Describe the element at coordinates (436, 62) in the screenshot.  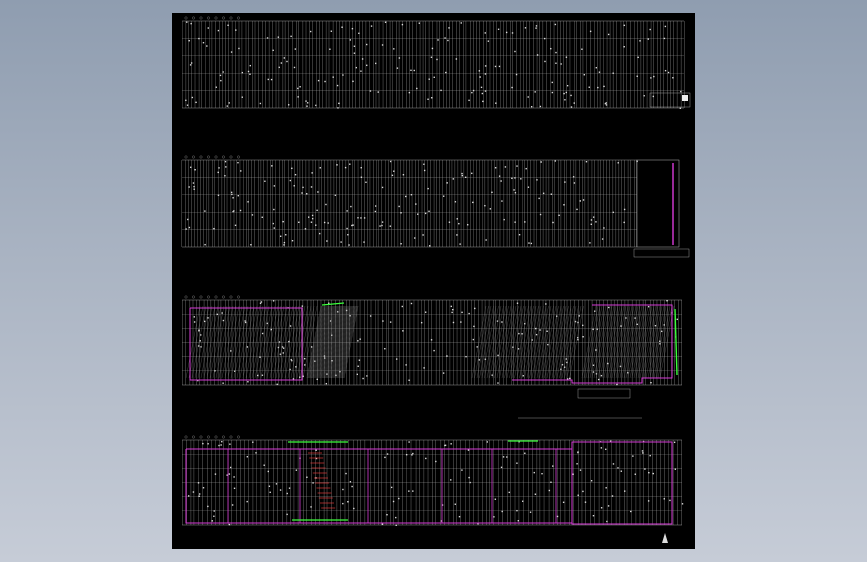
I see `sheet-1-column-grid` at that location.